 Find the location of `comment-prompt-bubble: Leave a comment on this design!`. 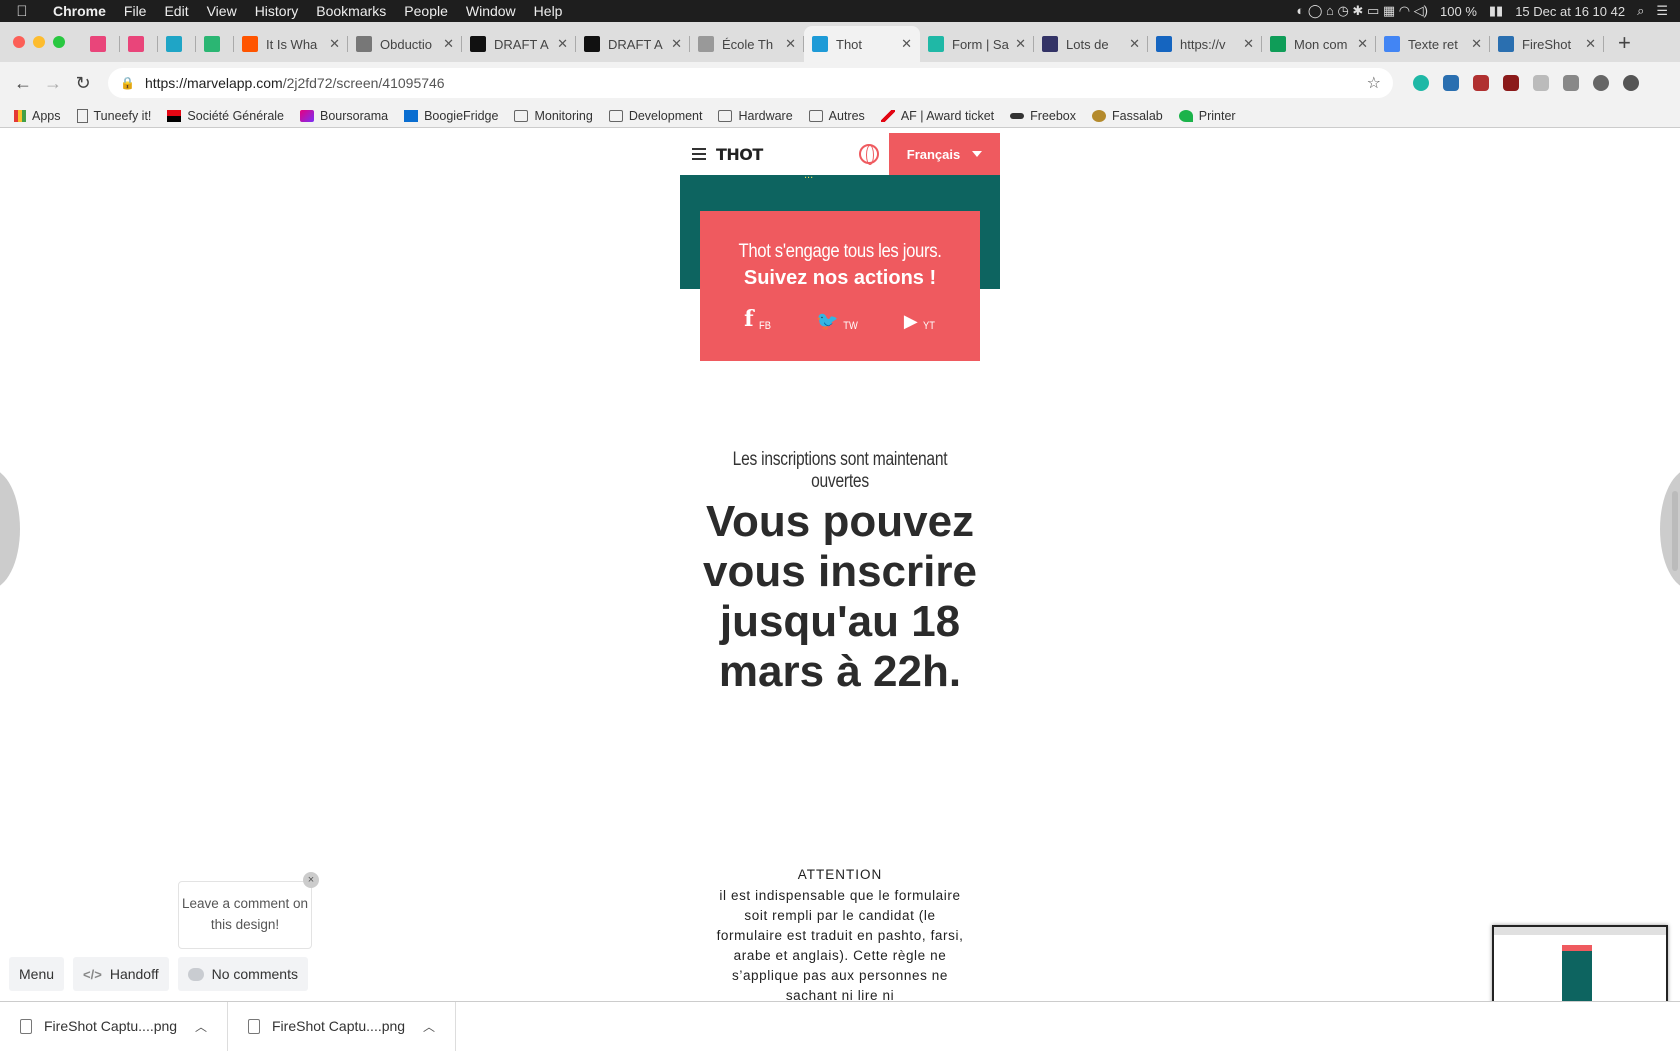

comment-prompt-bubble: Leave a comment on this design! is located at coordinates (245, 915).